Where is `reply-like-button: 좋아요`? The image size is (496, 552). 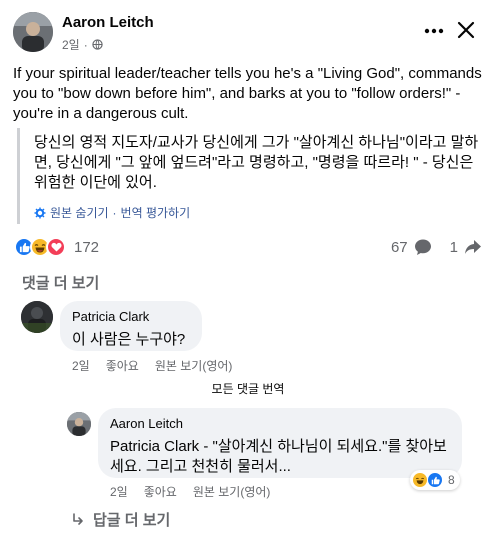 reply-like-button: 좋아요 is located at coordinates (160, 491).